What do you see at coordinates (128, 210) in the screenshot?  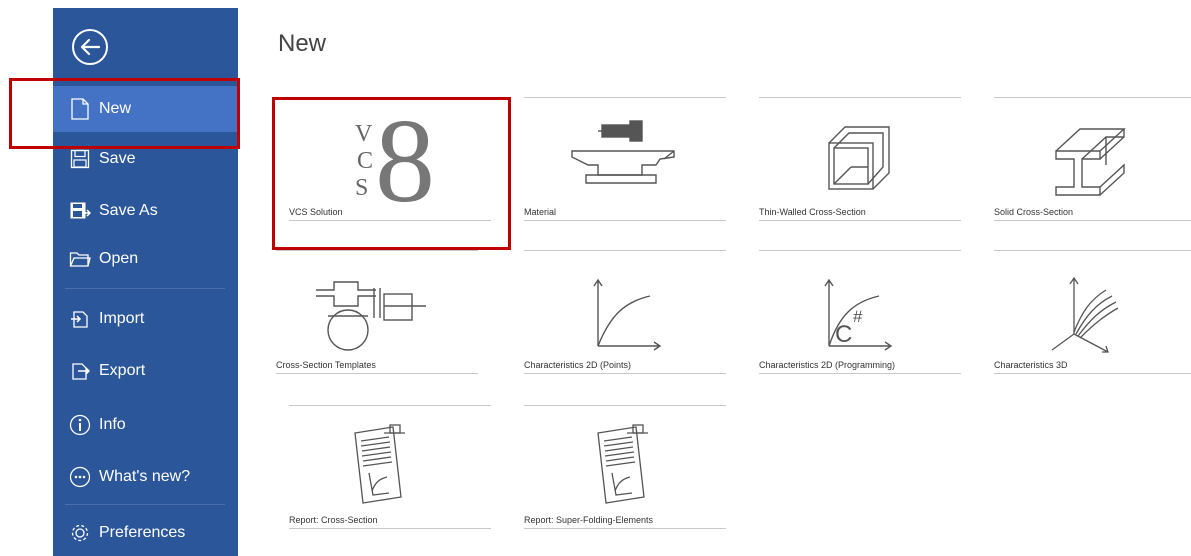 I see `nav-label: Save As` at bounding box center [128, 210].